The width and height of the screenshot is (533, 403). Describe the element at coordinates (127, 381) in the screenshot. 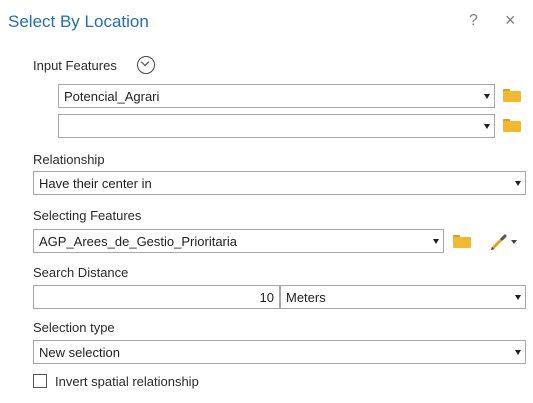

I see `invert-label: Invert spatial relationship` at that location.